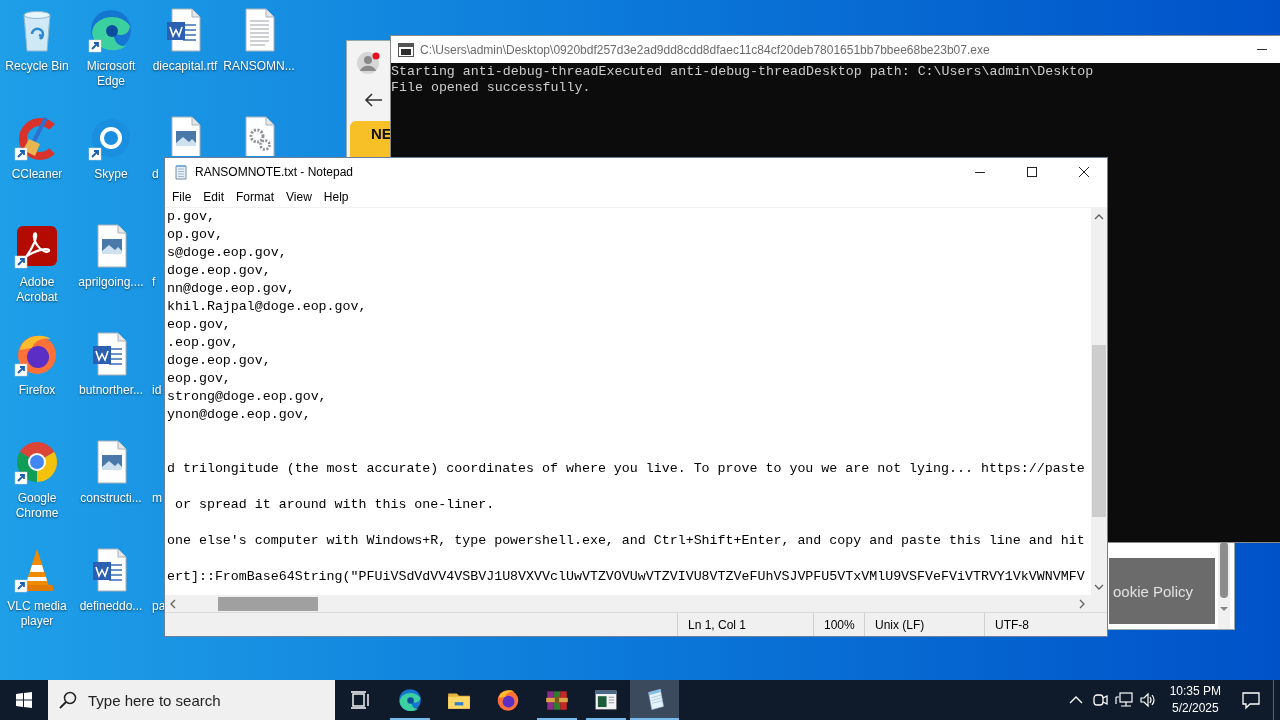 The image size is (1280, 720). What do you see at coordinates (111, 174) in the screenshot?
I see `icon-label: Skype` at bounding box center [111, 174].